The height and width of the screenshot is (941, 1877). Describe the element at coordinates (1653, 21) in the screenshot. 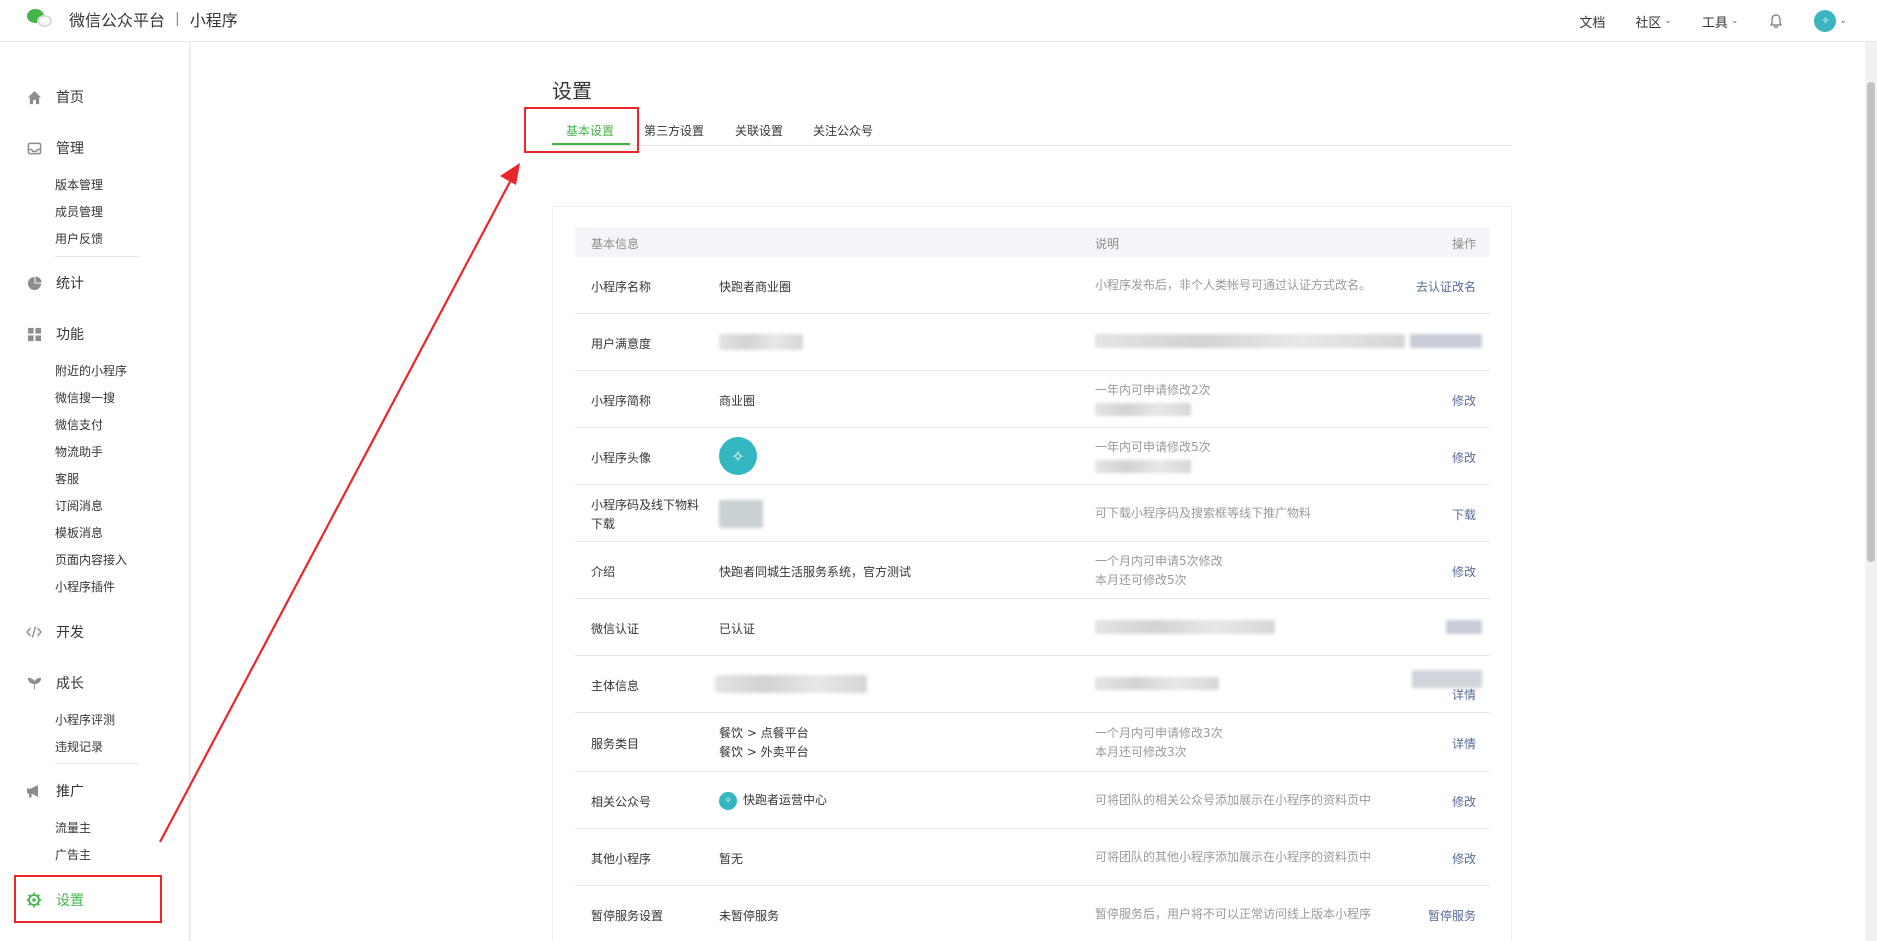

I see `nav-community: 社区 ⌄` at that location.